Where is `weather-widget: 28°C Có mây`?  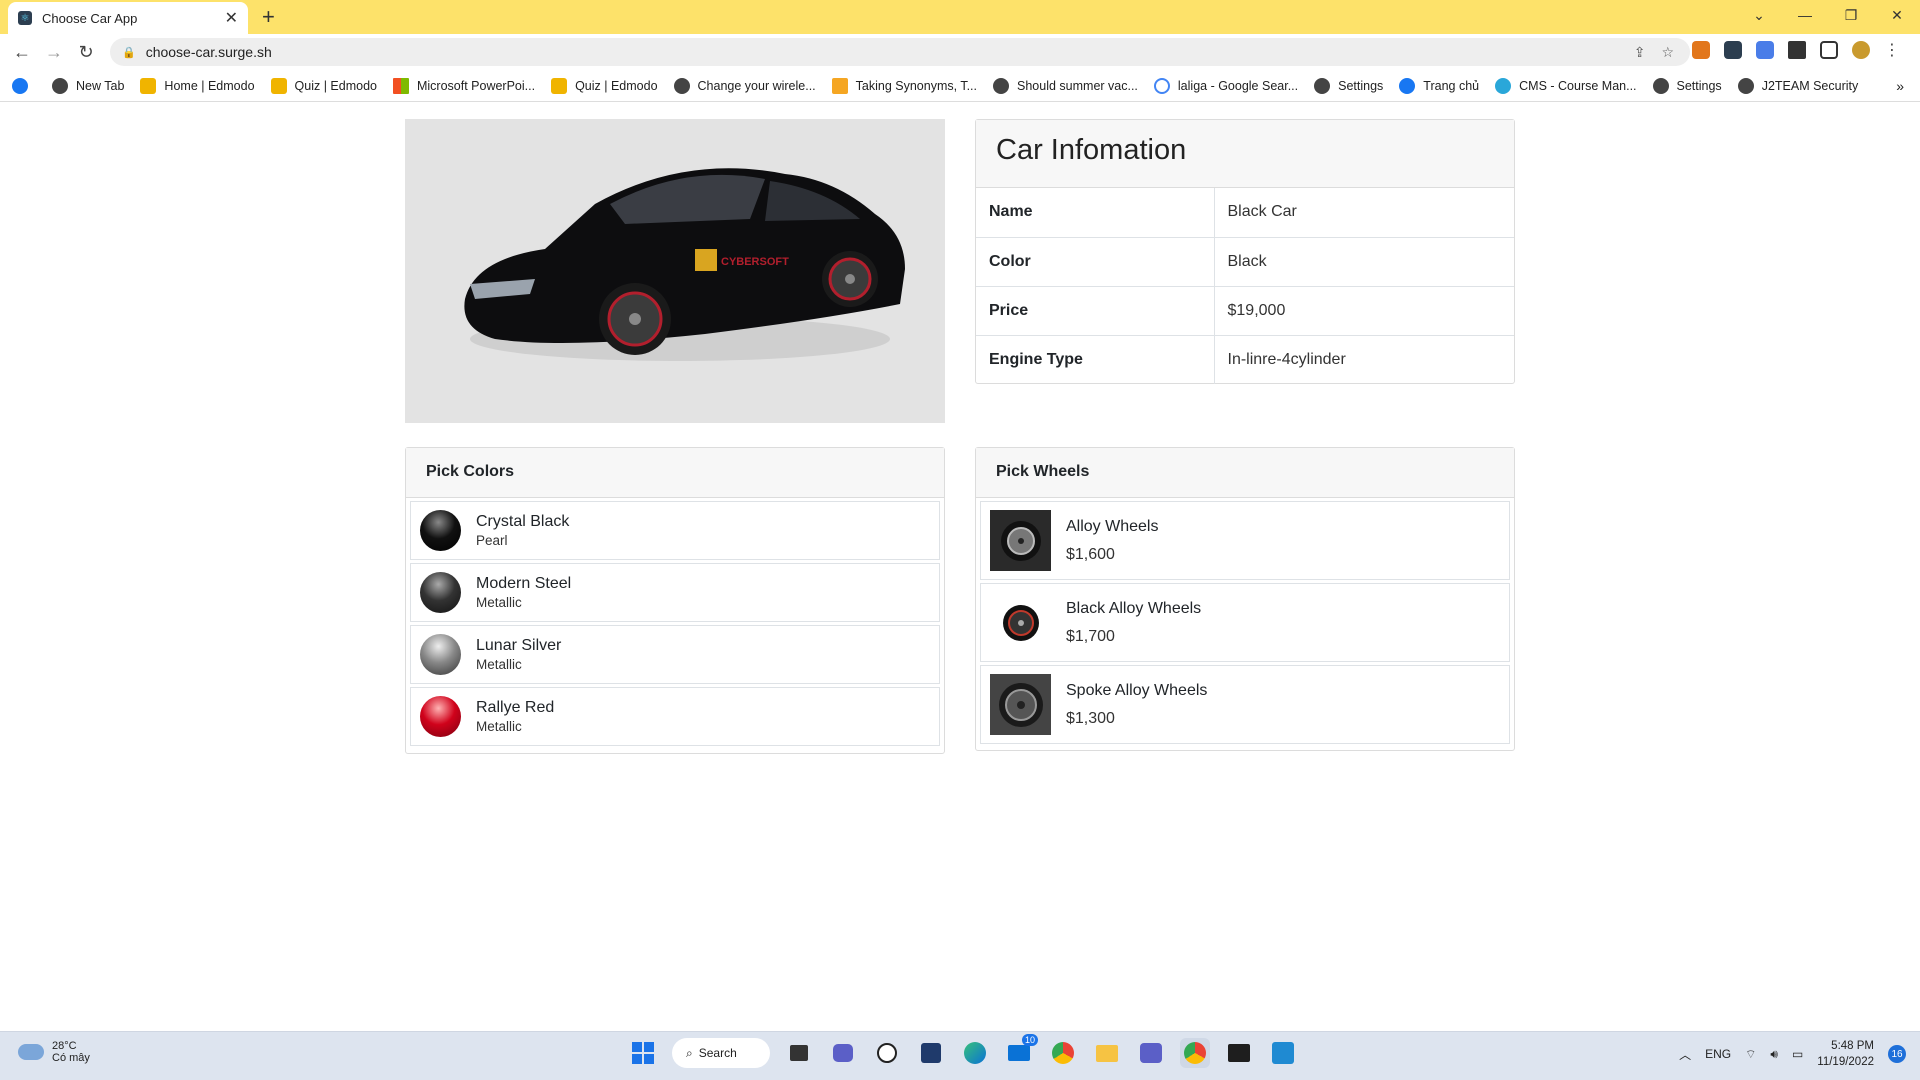
weather-widget: 28°C Có mây is located at coordinates (54, 1052).